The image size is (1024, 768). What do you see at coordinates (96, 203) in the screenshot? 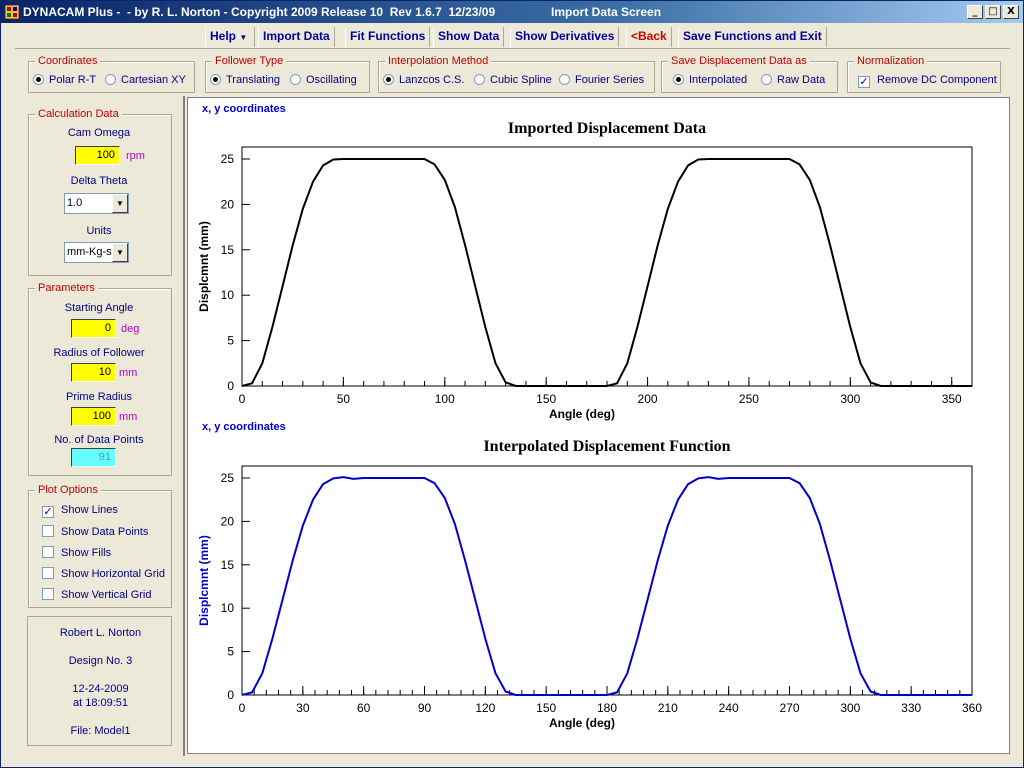
I see `delta-theta-select: 1.0 ▼` at bounding box center [96, 203].